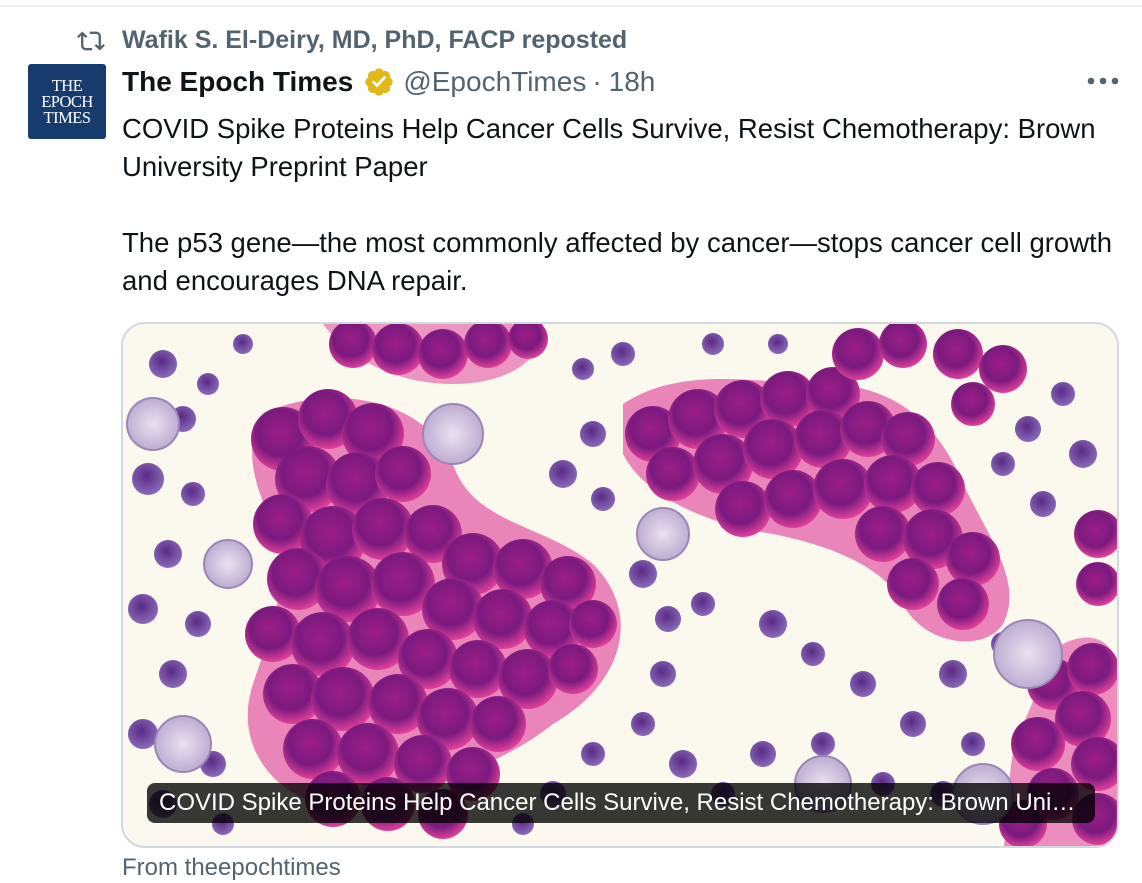  I want to click on avatar: THE EPOCH TIMES, so click(67, 101).